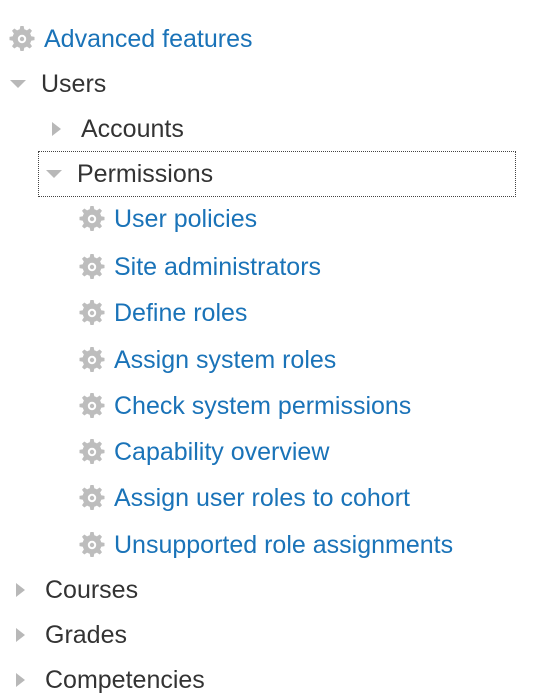 This screenshot has width=539, height=693. What do you see at coordinates (125, 679) in the screenshot?
I see `tree-node-label: Competencies` at bounding box center [125, 679].